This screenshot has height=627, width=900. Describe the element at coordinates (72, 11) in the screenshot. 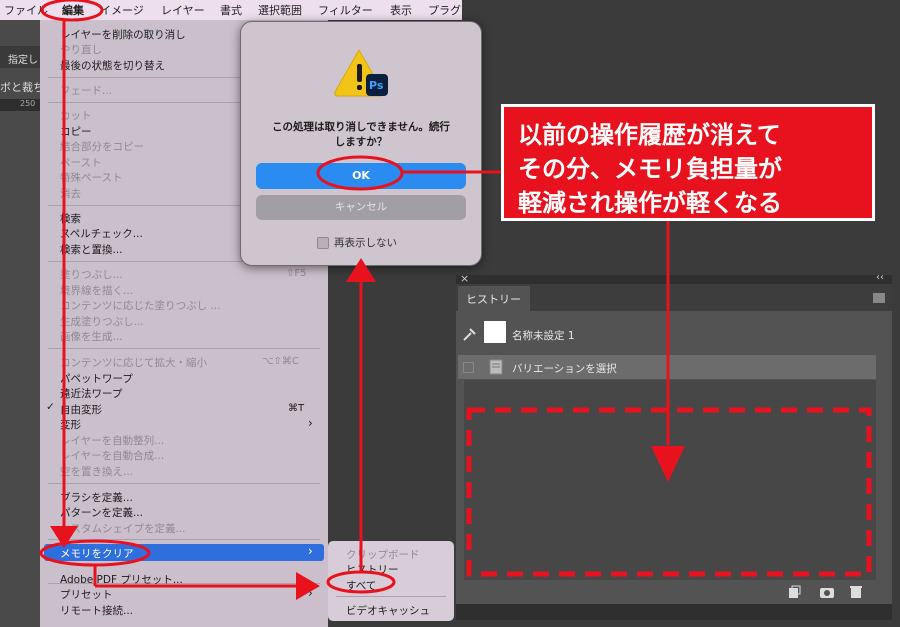

I see `annotation-circle-edit-menu` at that location.